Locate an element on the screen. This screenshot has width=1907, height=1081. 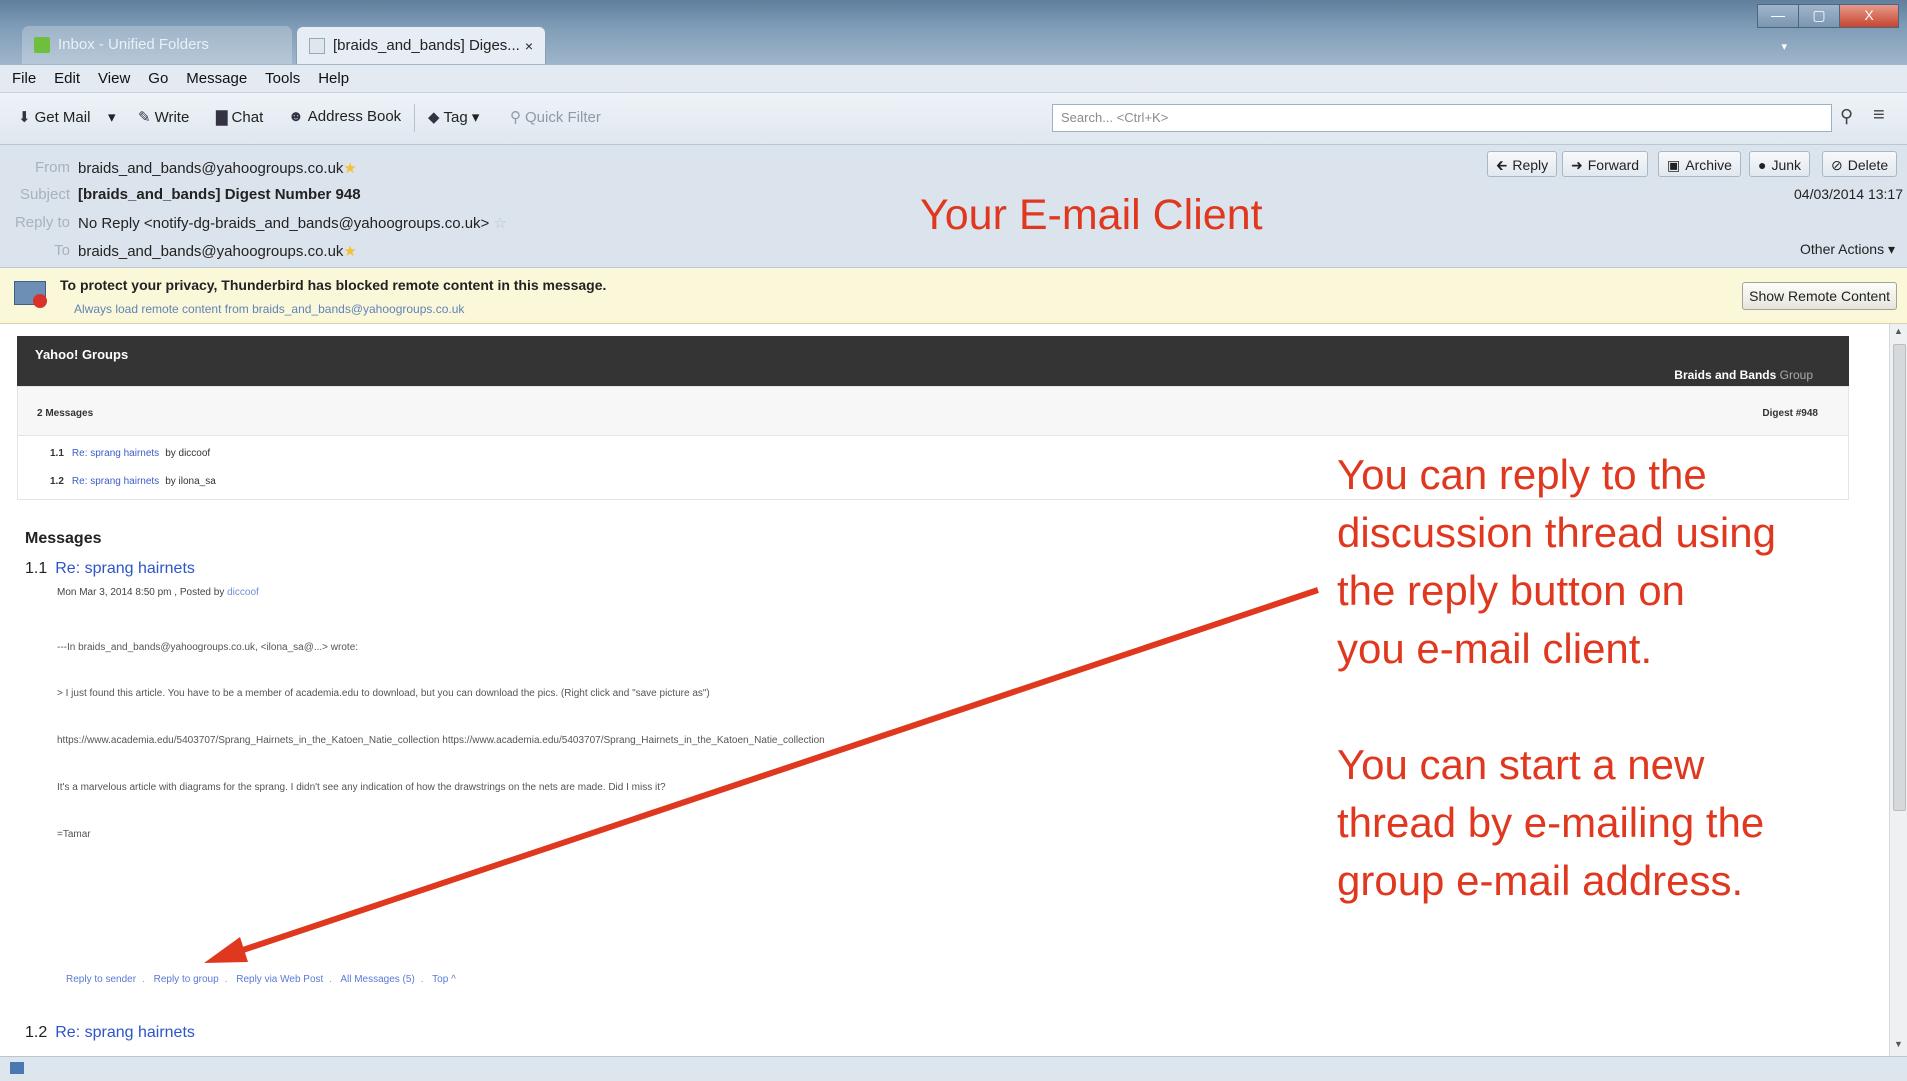
author-link: diccoof is located at coordinates (243, 592).